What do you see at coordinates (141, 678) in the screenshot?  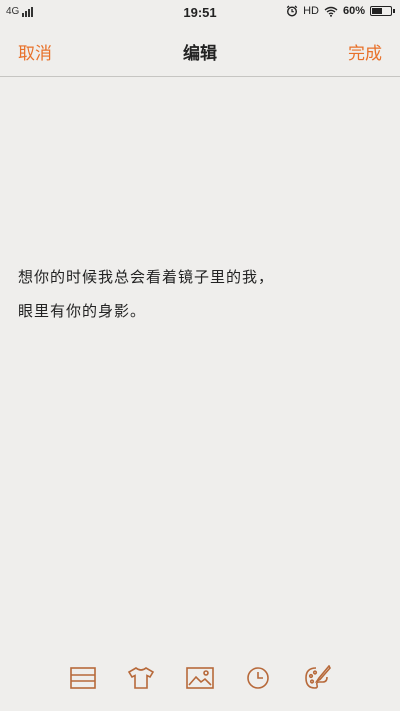 I see `shirt-icon` at bounding box center [141, 678].